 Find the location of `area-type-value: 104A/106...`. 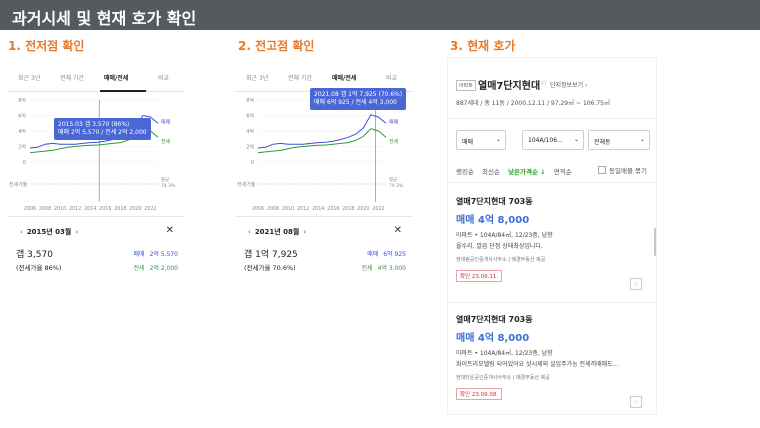

area-type-value: 104A/106... is located at coordinates (545, 140).